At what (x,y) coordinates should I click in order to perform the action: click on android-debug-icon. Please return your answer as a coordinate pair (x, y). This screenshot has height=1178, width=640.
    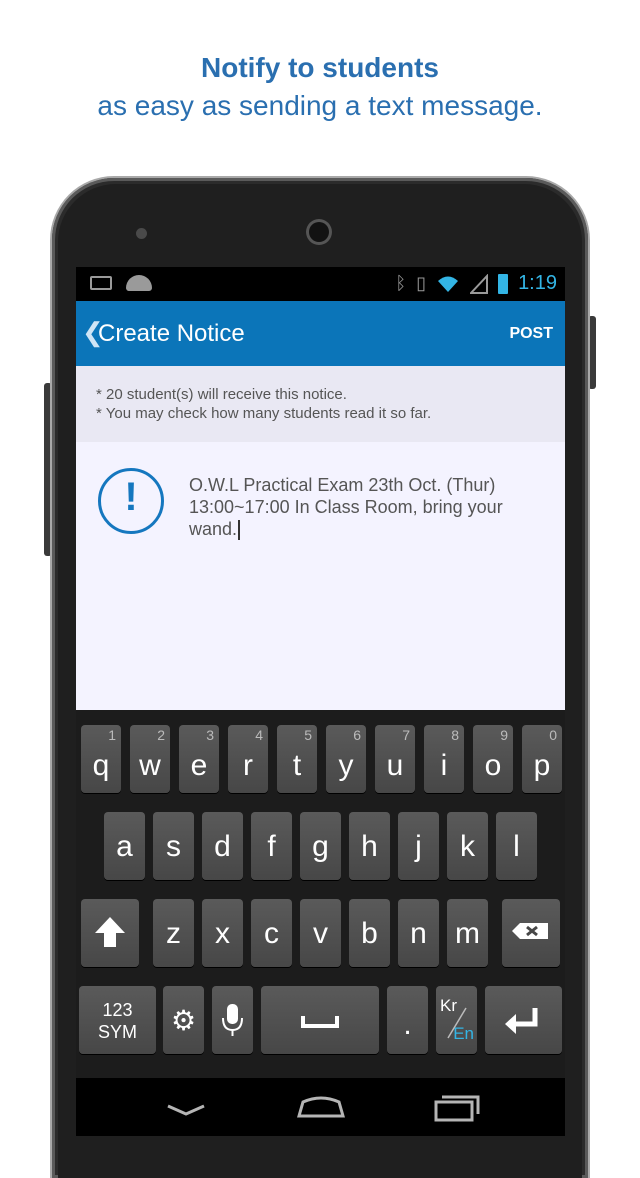
    Looking at the image, I should click on (139, 283).